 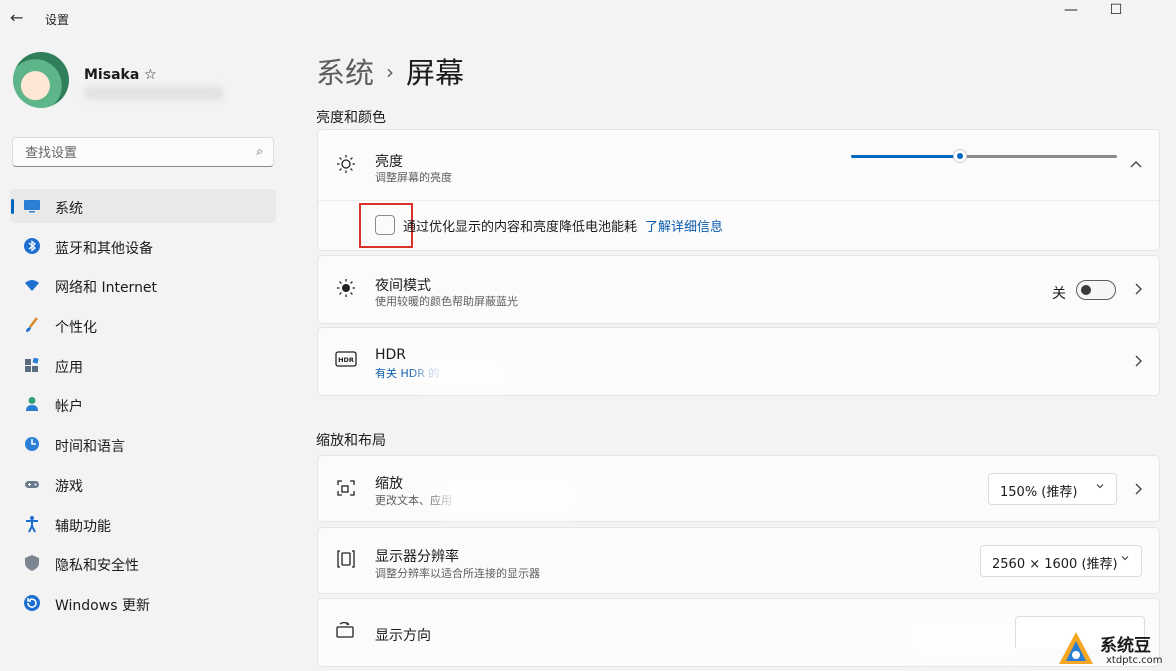 I want to click on brush-icon, so click(x=32, y=325).